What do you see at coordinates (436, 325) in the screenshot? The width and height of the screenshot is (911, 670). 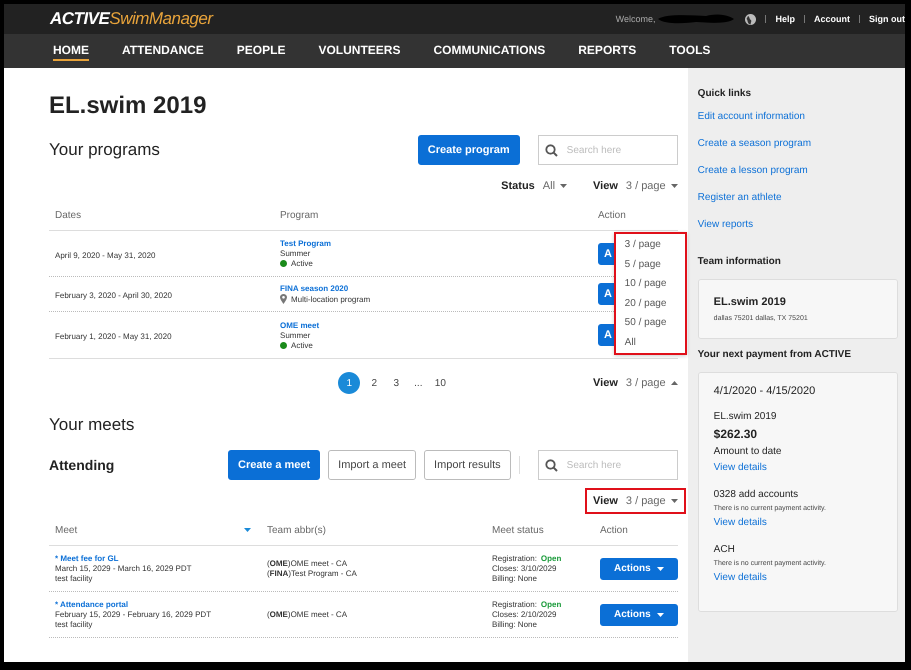 I see `program-link: OME meet` at bounding box center [436, 325].